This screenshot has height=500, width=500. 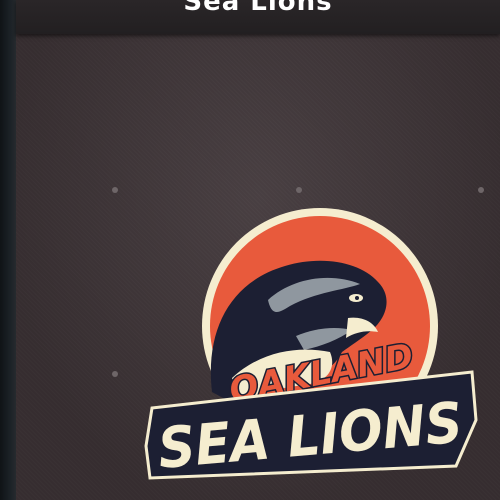 I want to click on title-bar: Sea Lions, so click(x=258, y=17).